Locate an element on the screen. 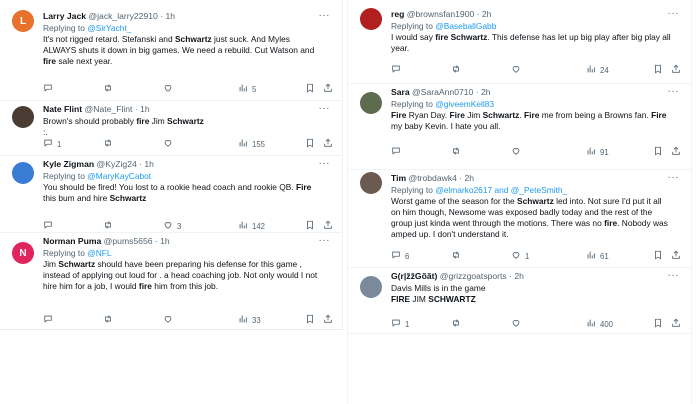 This screenshot has height=404, width=700. reply-button: 6 is located at coordinates (400, 256).